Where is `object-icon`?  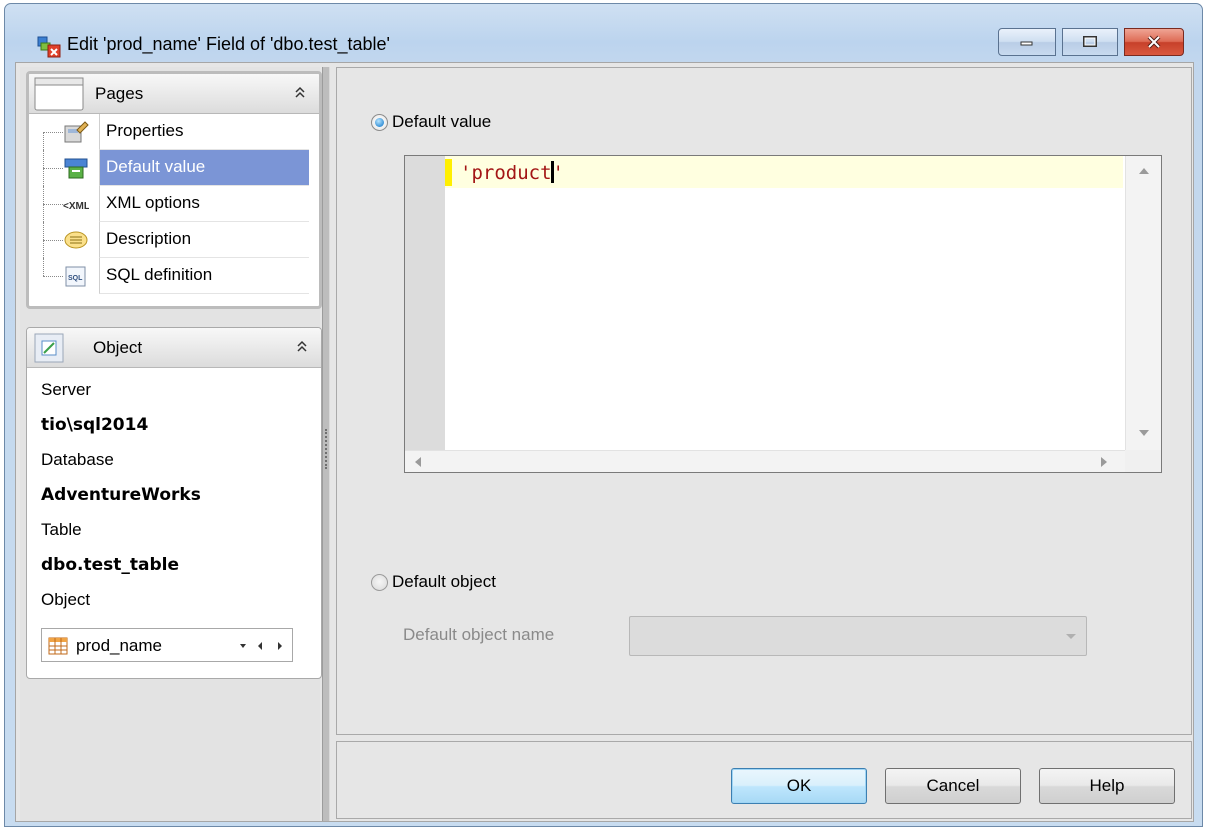
object-icon is located at coordinates (49, 348).